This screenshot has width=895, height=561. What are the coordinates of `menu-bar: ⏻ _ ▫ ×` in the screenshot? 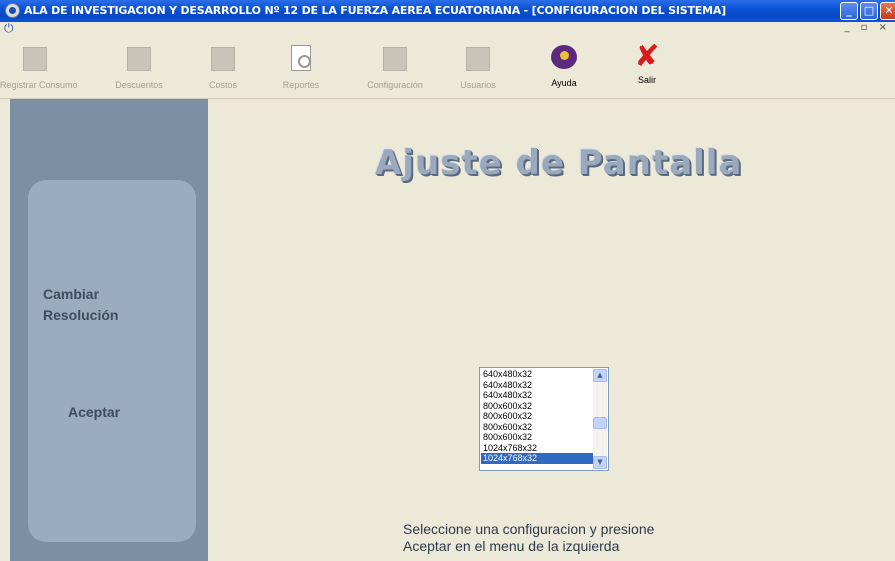 It's located at (447, 29).